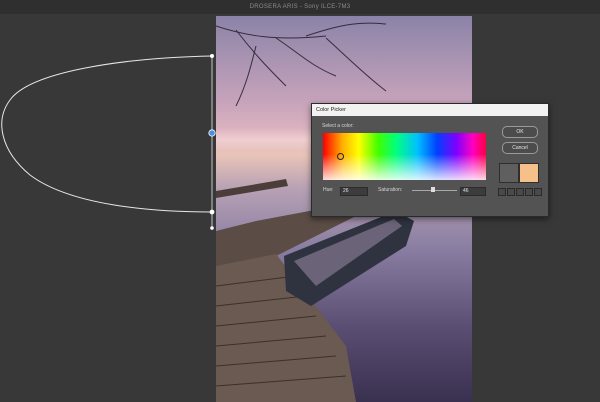 This screenshot has width=600, height=402. Describe the element at coordinates (473, 191) in the screenshot. I see `saturation-input: 46` at that location.